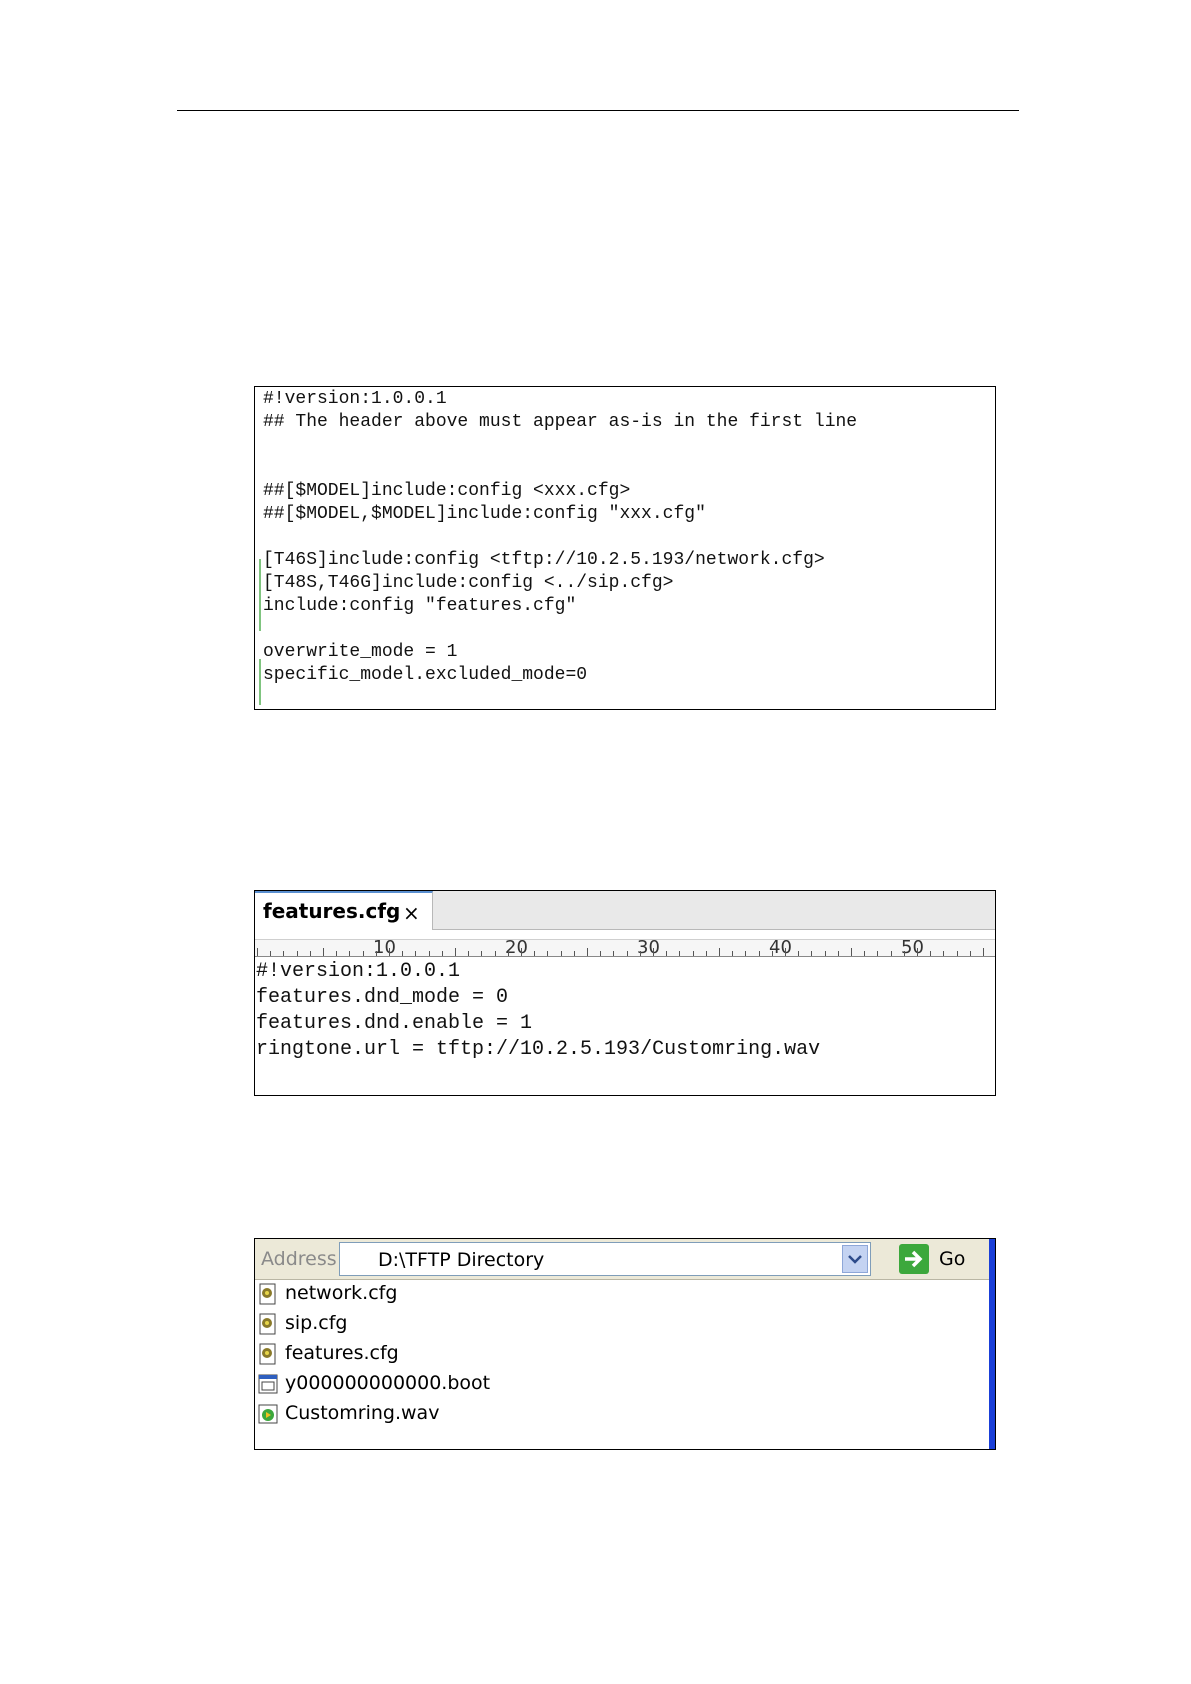  What do you see at coordinates (952, 1259) in the screenshot?
I see `go-button: Go` at bounding box center [952, 1259].